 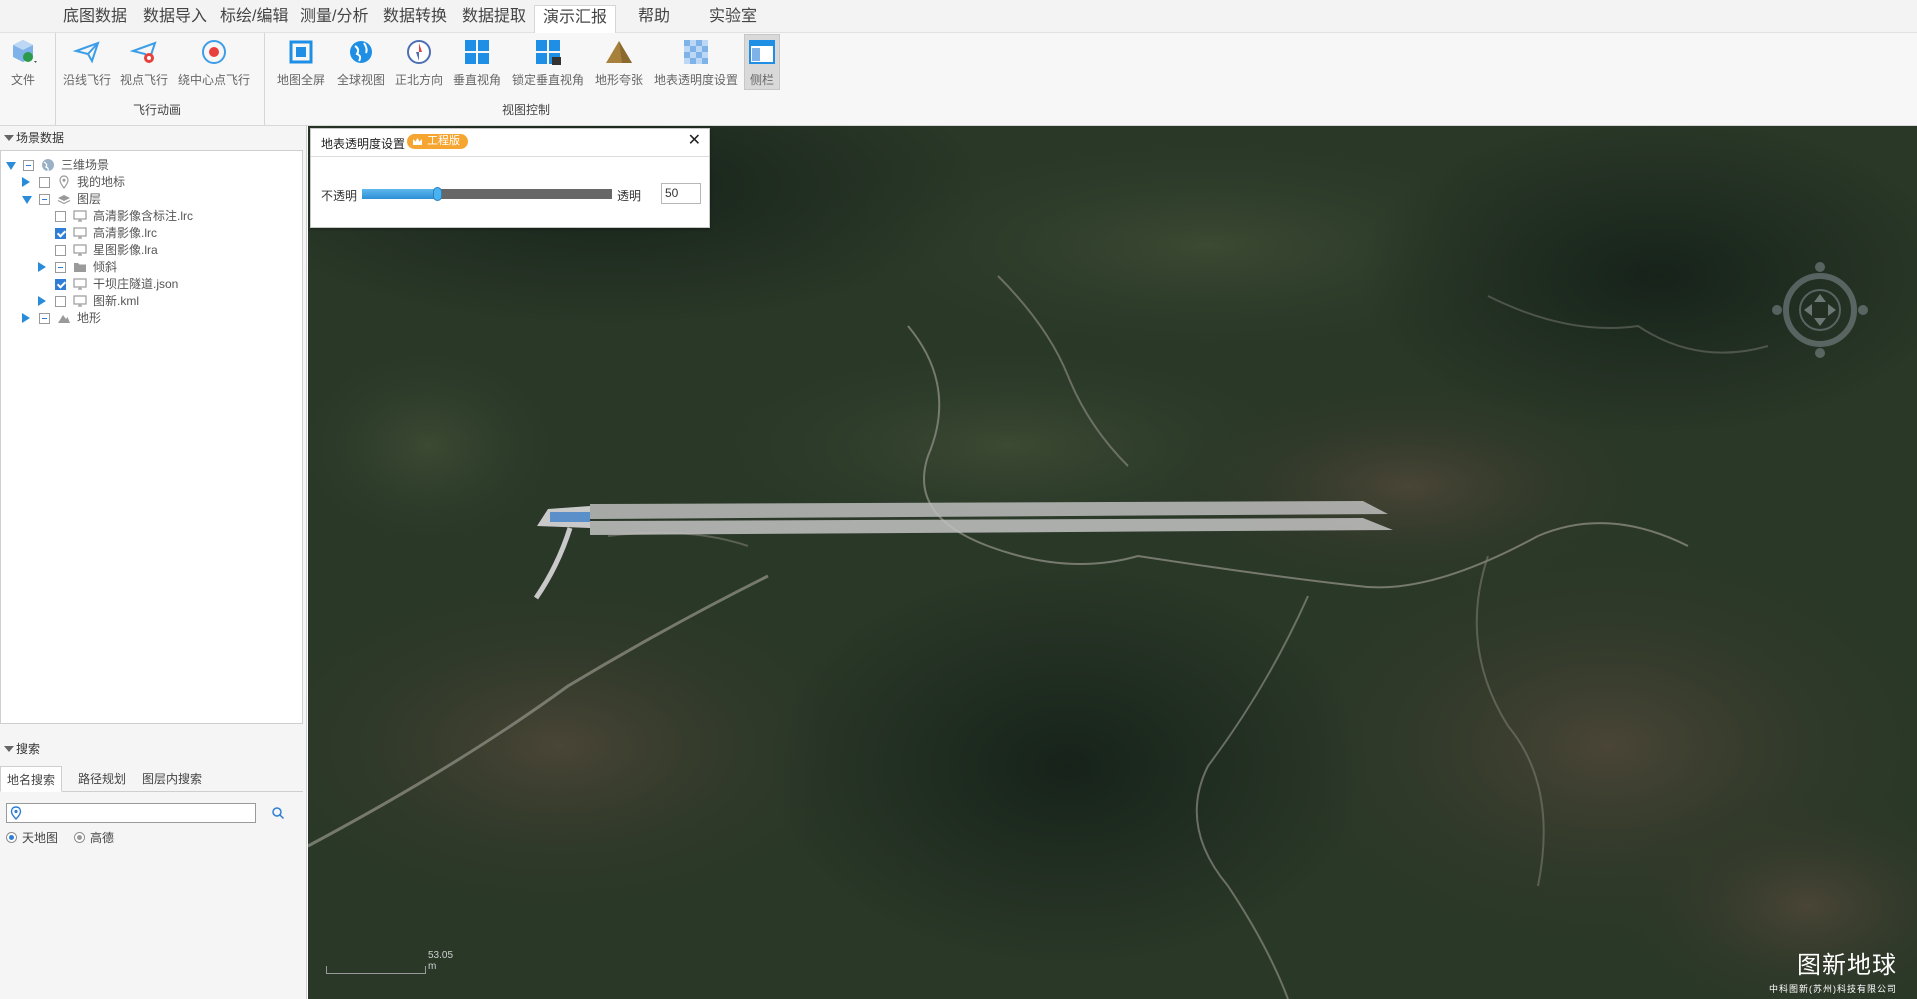 I want to click on plane-icon, so click(x=86, y=52).